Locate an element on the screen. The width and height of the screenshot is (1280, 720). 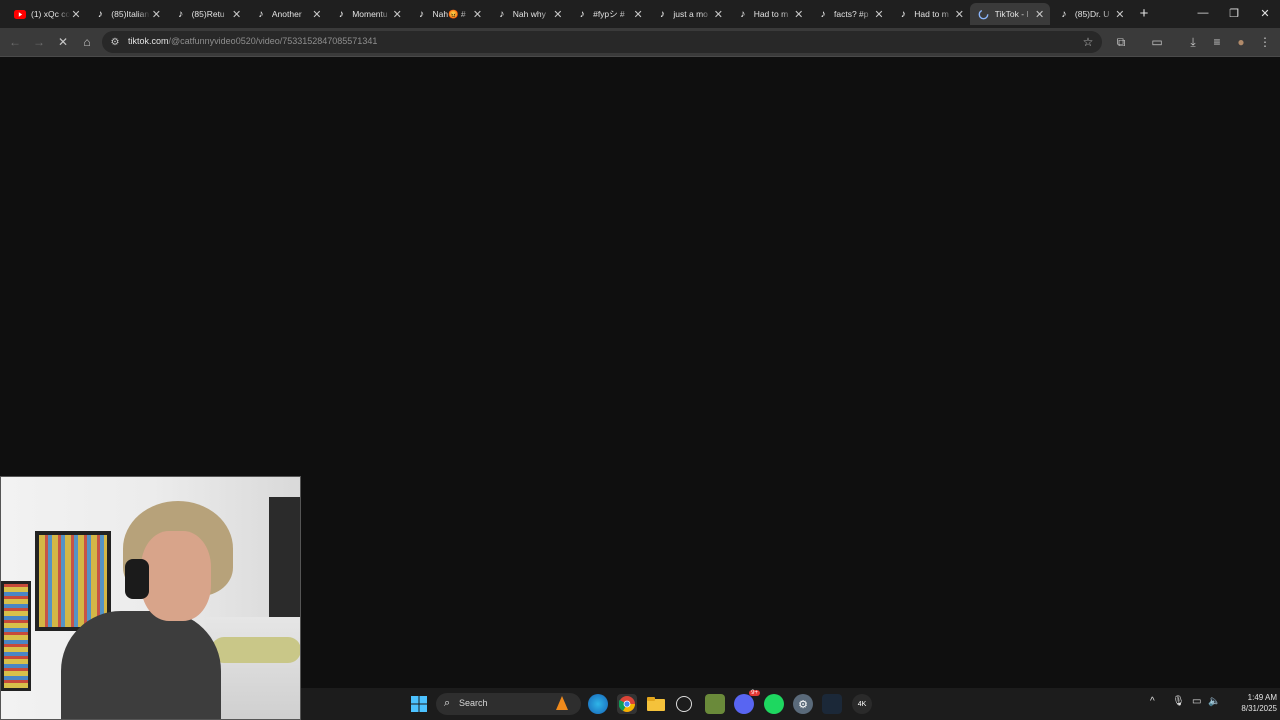
clock-time: 1:49 AM is located at coordinates (1262, 697).